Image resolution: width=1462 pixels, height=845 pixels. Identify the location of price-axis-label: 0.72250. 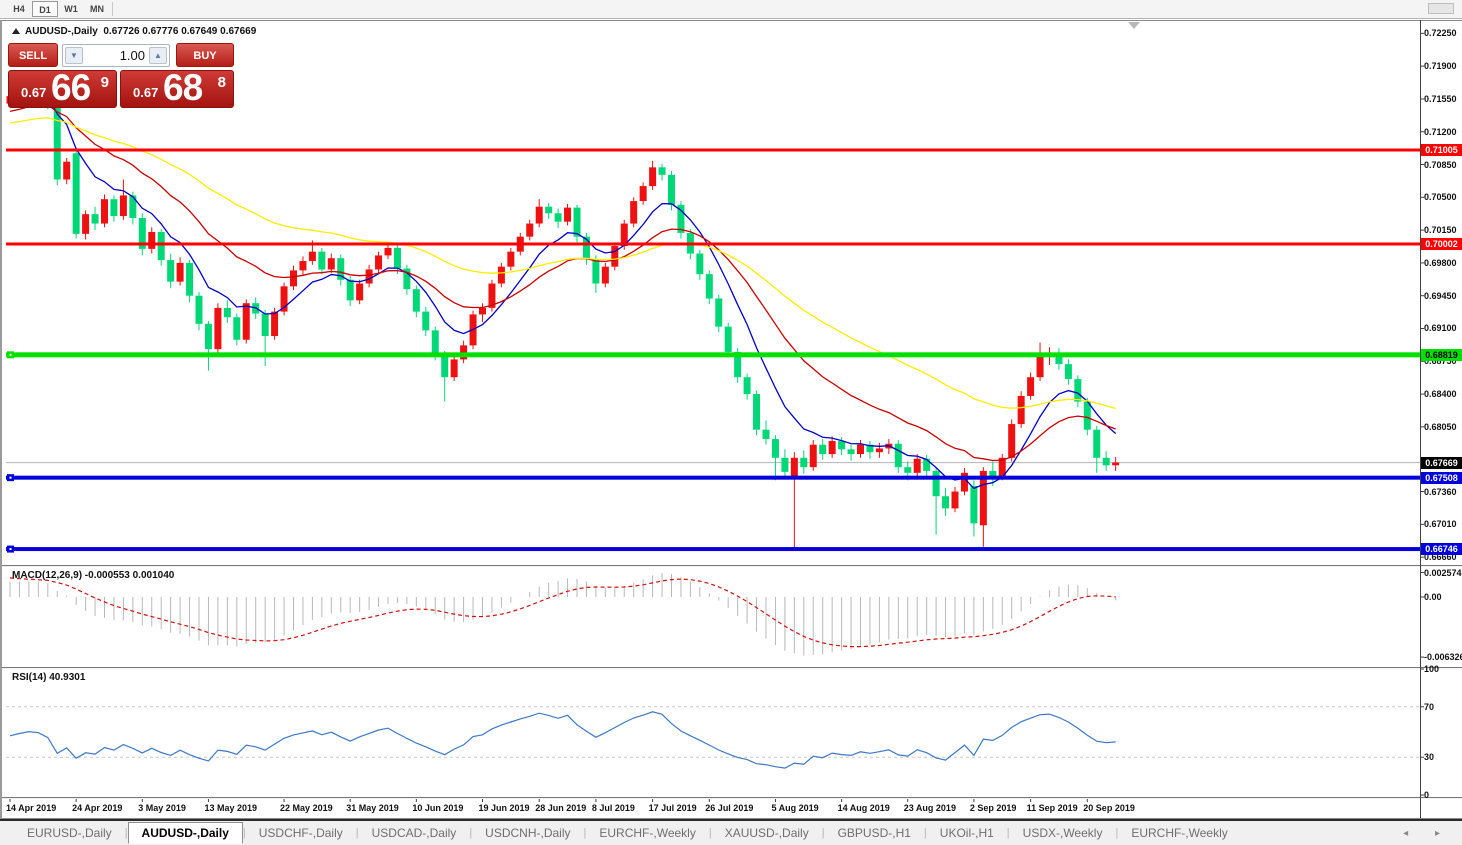
(1440, 33).